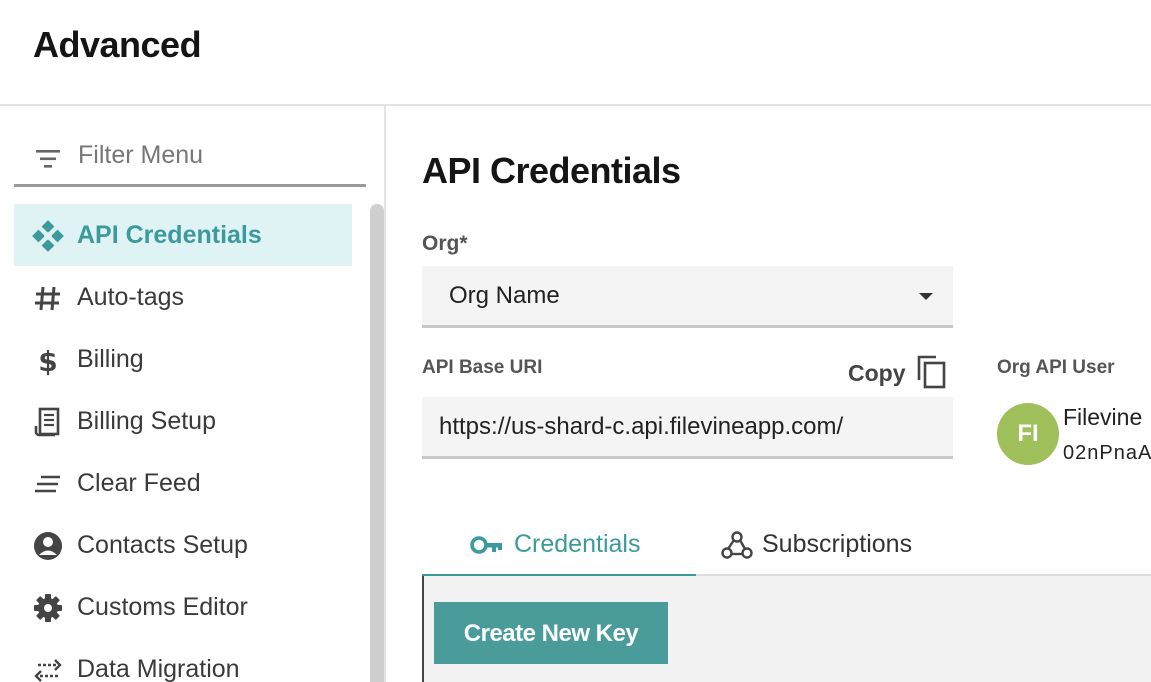 This screenshot has width=1151, height=682. I want to click on copy-icon, so click(931, 372).